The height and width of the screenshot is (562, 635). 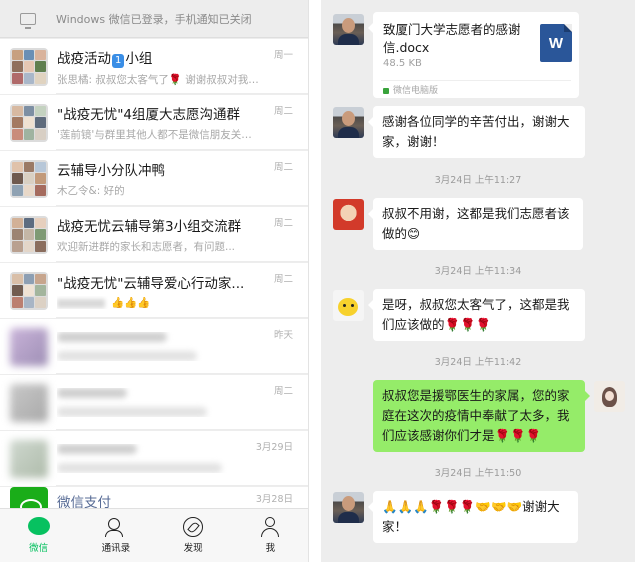 What do you see at coordinates (476, 80) in the screenshot?
I see `file-divider` at bounding box center [476, 80].